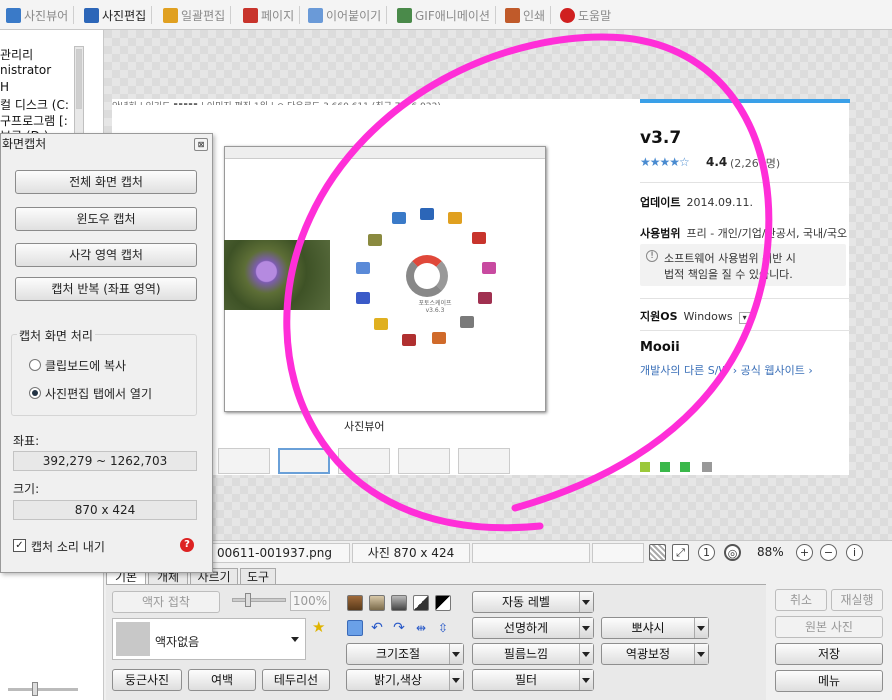 The image size is (892, 700). Describe the element at coordinates (26, 441) in the screenshot. I see `coord-label: 좌표:` at that location.